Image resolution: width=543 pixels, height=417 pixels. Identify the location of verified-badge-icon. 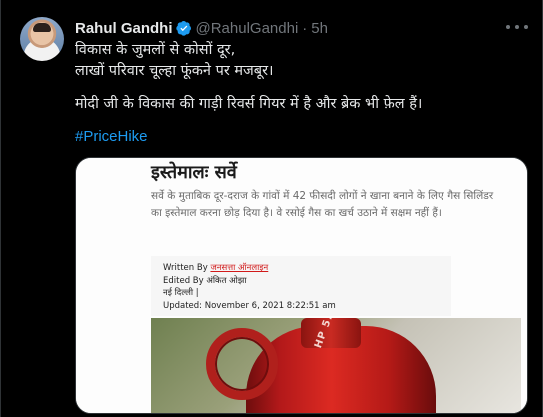
(183, 28).